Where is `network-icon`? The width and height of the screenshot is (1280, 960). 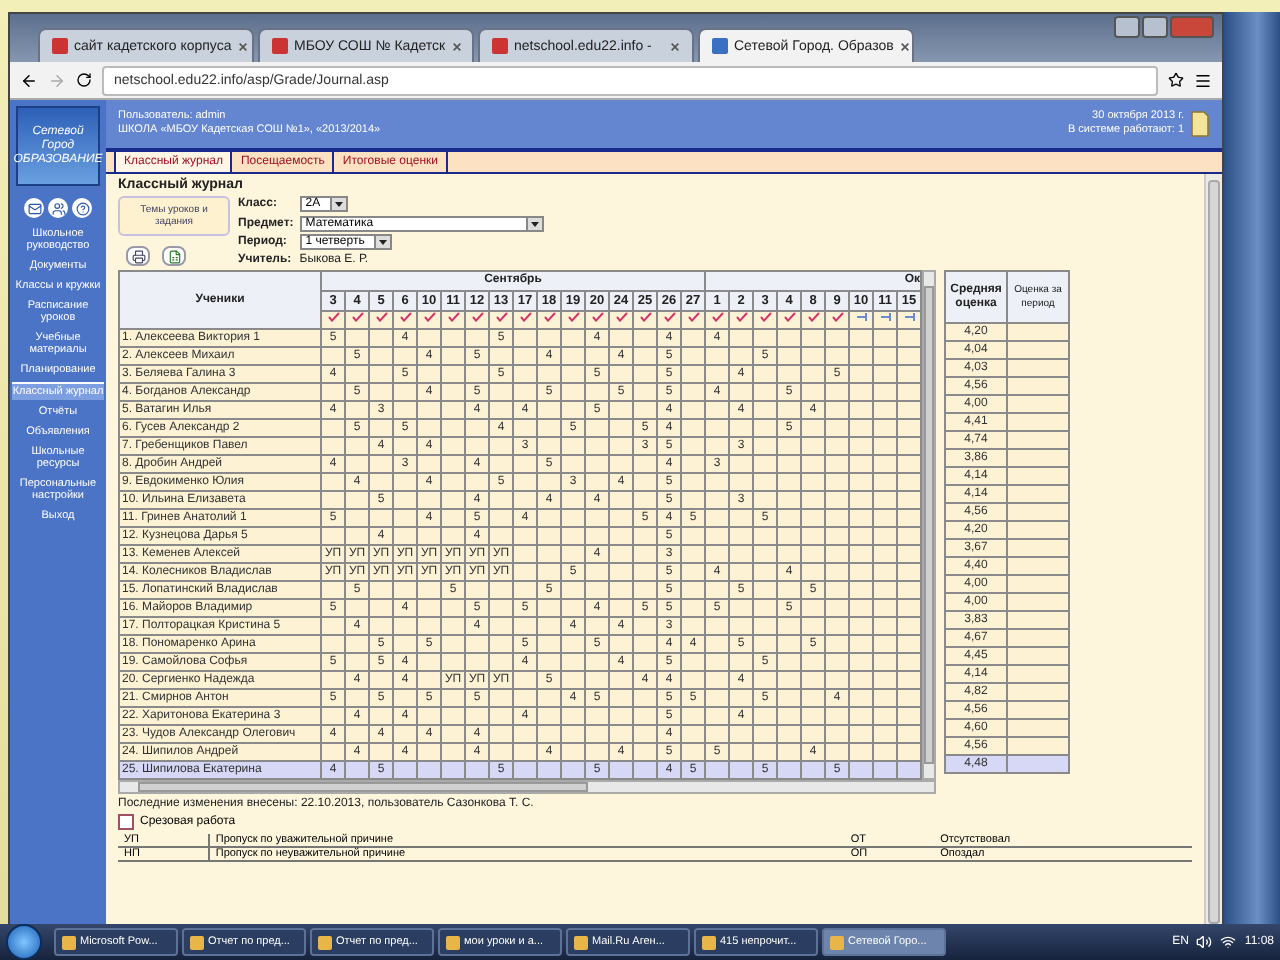
network-icon is located at coordinates (1228, 942).